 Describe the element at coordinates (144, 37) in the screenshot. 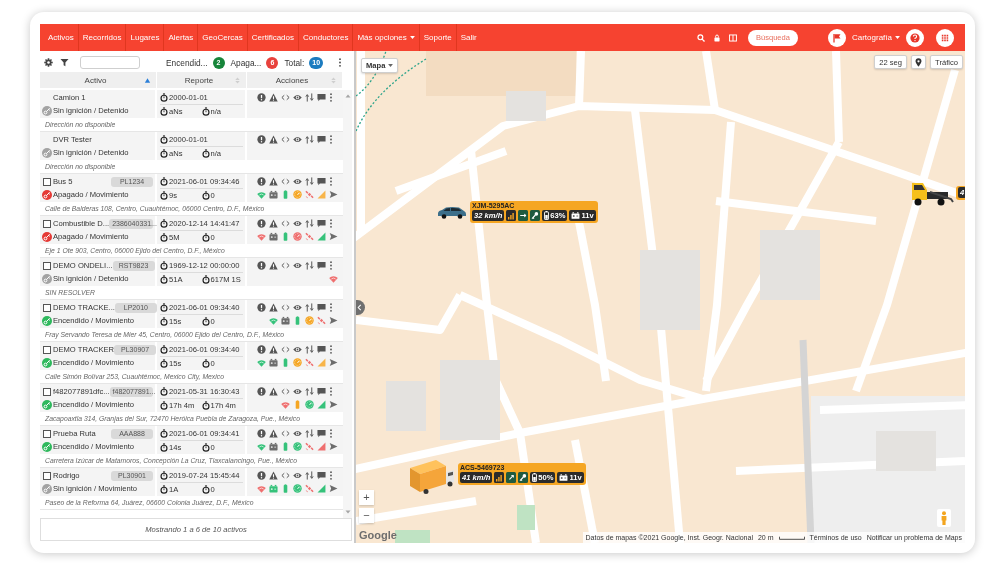

I see `nav-link: Lugares` at that location.